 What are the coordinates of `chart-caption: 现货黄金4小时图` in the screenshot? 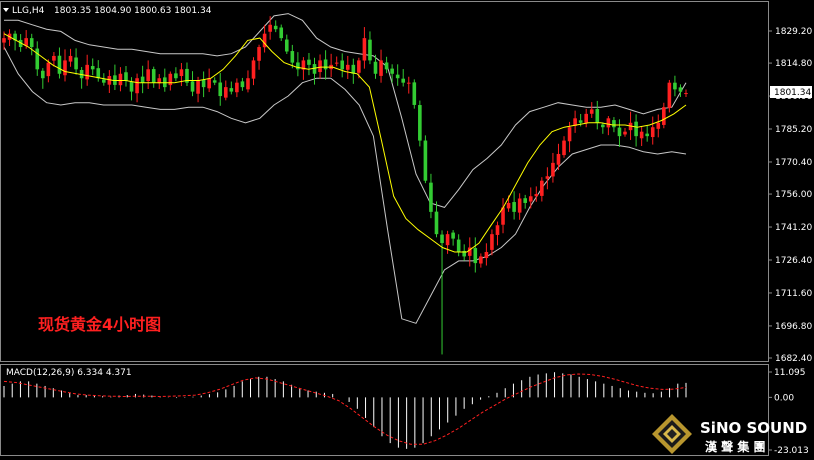 It's located at (99, 324).